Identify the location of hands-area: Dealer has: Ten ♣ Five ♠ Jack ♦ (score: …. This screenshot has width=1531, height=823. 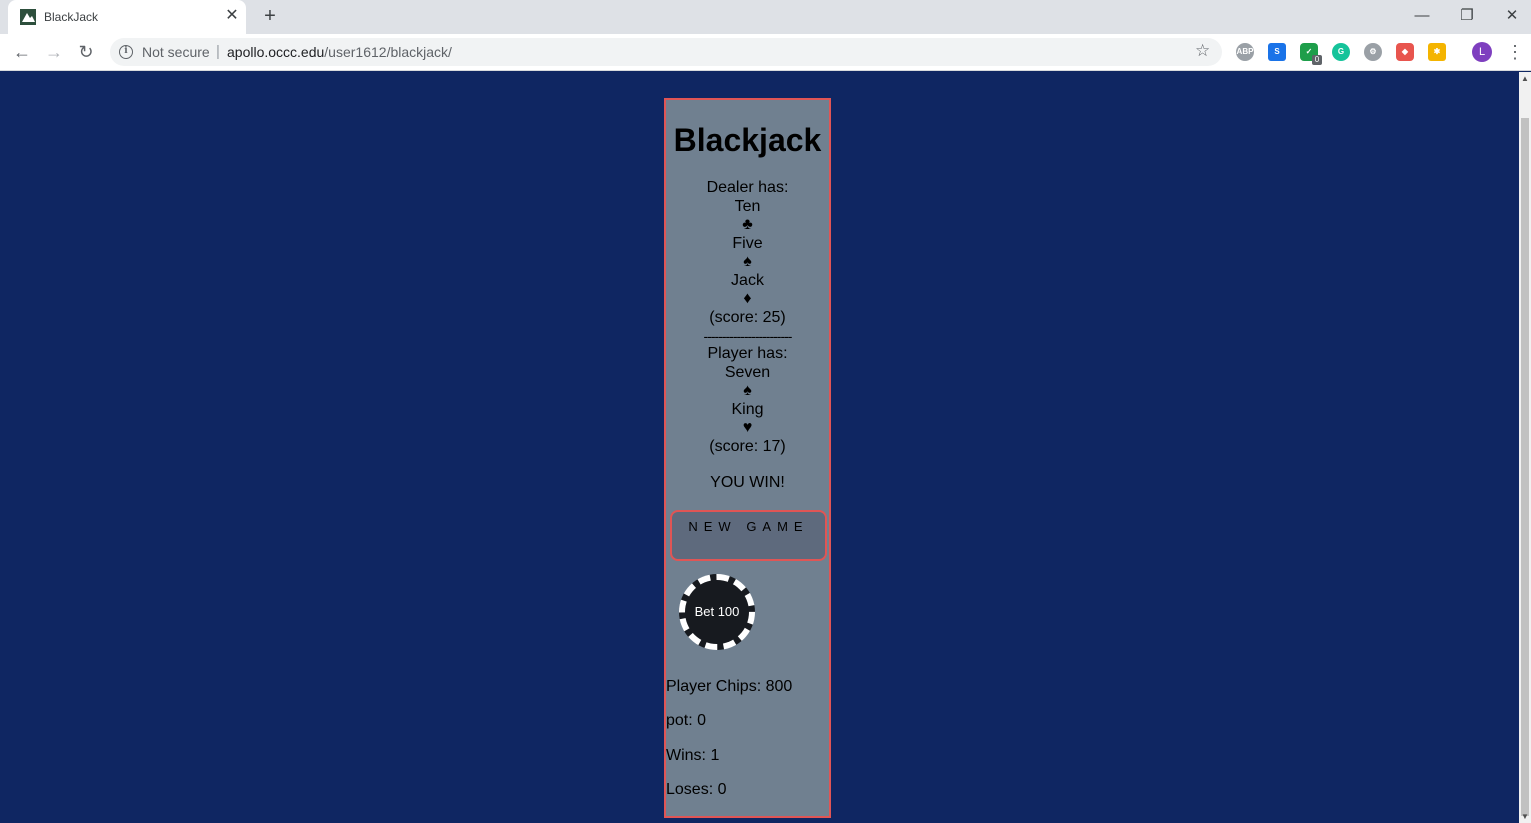
(747, 317).